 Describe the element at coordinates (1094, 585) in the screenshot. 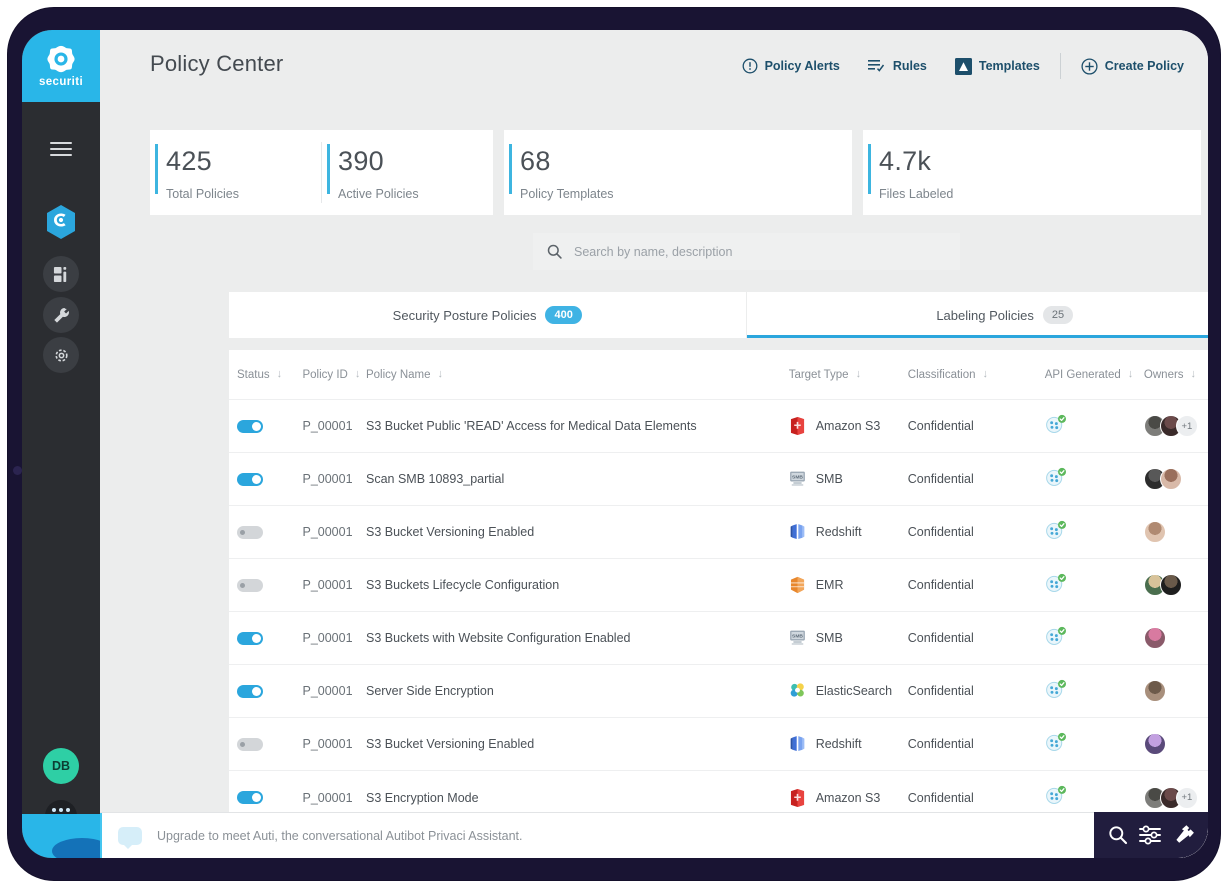

I see `cell-api-generated` at that location.